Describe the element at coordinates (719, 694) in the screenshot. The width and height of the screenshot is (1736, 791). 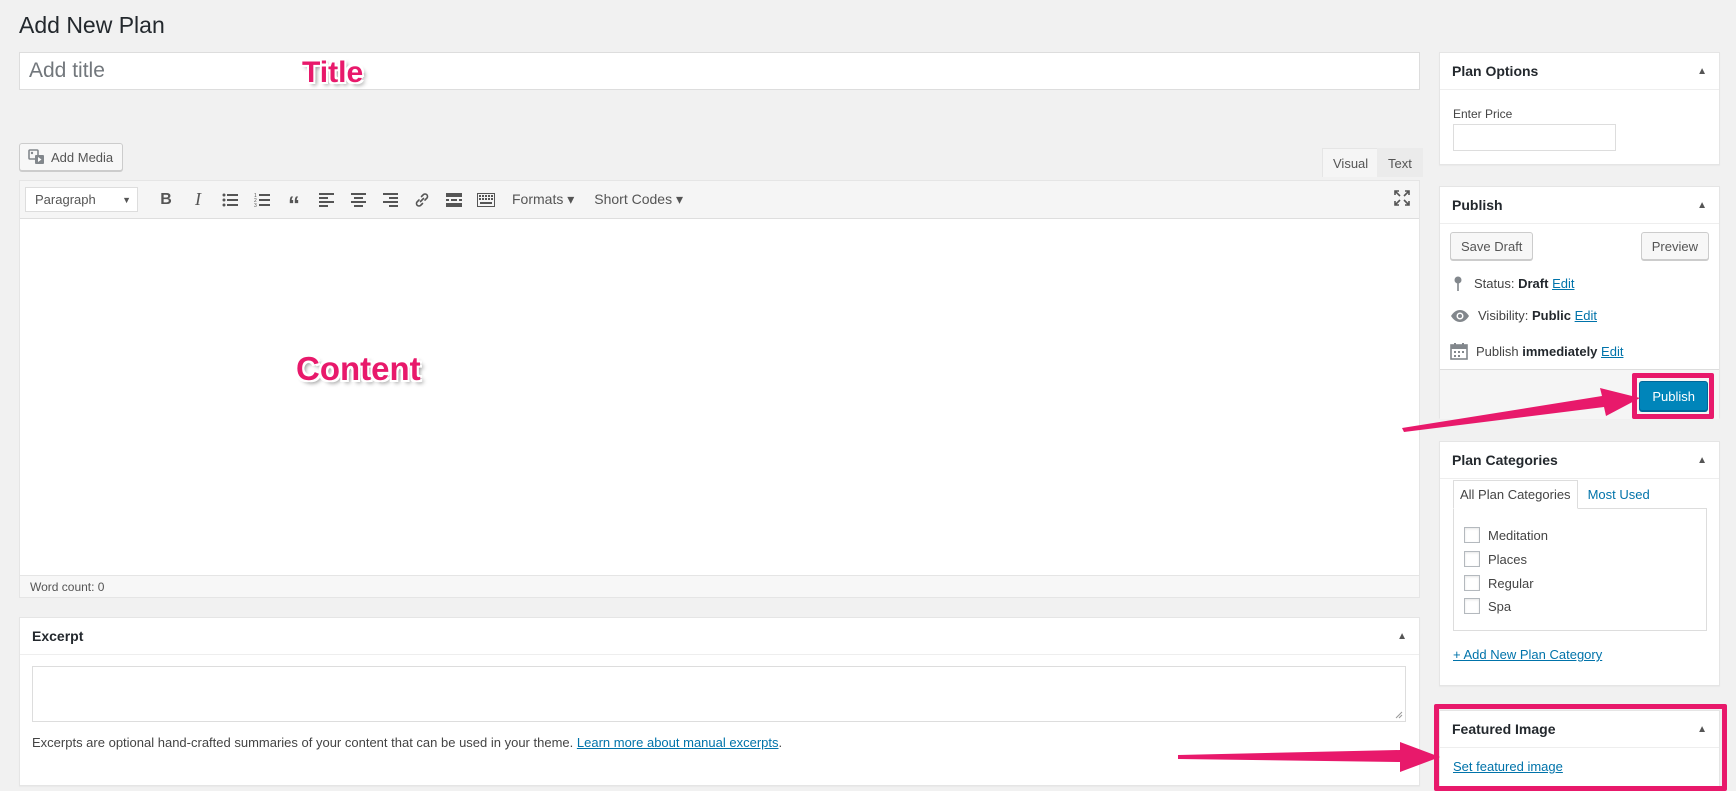
I see `excerpt-textarea` at that location.